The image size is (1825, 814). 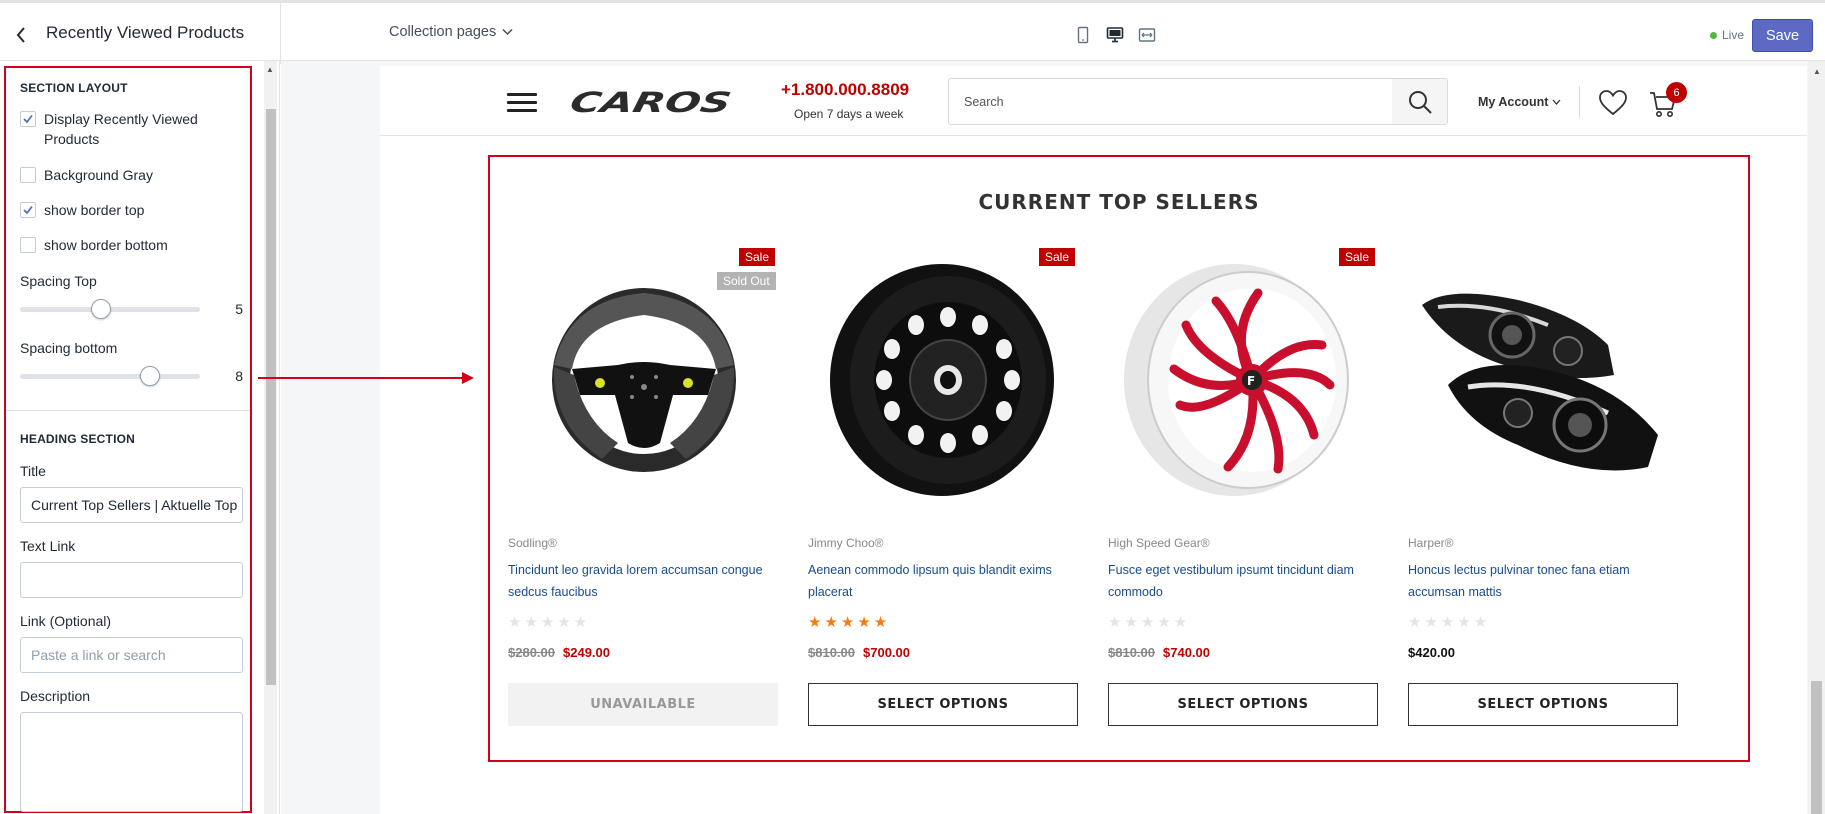 I want to click on cart-count-badge: 6, so click(x=1676, y=92).